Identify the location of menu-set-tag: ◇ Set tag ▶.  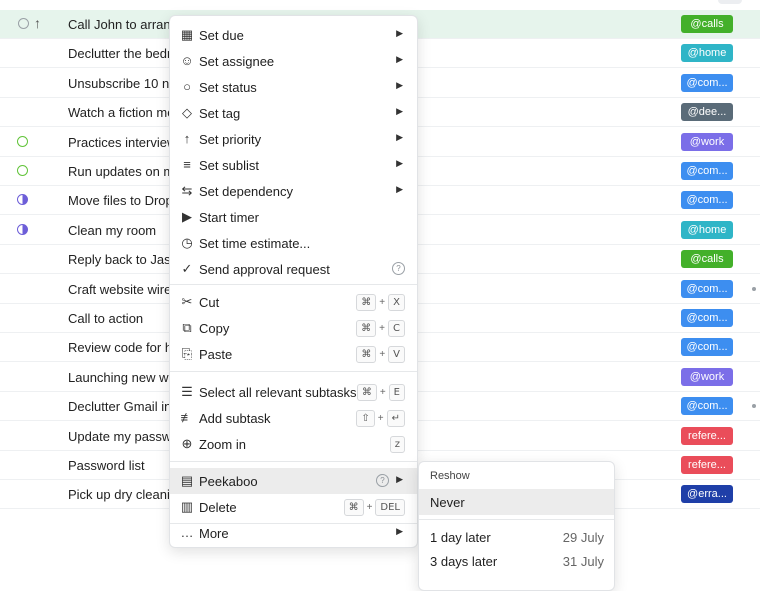
(293, 113).